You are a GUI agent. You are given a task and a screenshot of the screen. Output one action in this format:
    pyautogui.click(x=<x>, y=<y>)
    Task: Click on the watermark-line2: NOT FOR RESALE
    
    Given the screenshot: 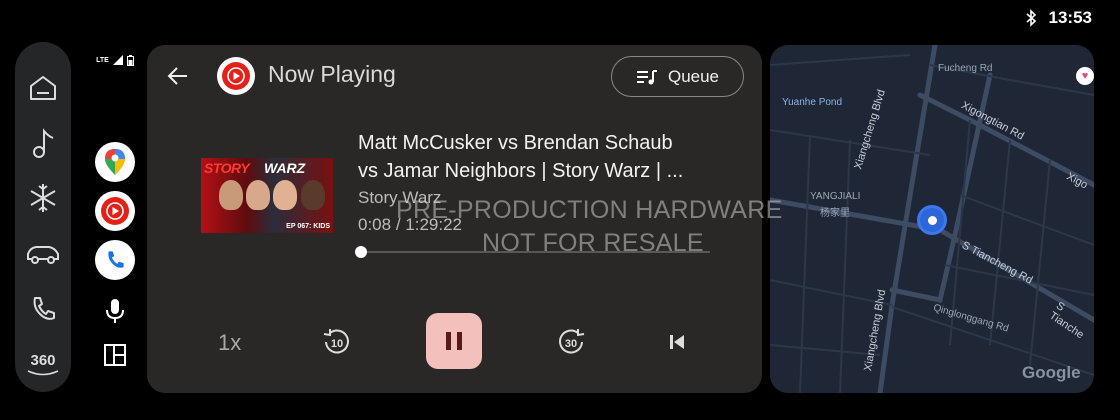 What is the action you would take?
    pyautogui.click(x=593, y=243)
    